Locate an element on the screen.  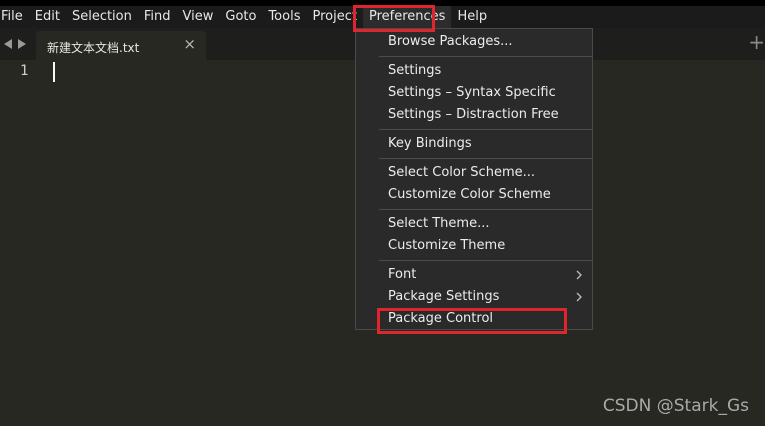
menu-item-settings-distraction-free: Settings – Distraction Free is located at coordinates (473, 115).